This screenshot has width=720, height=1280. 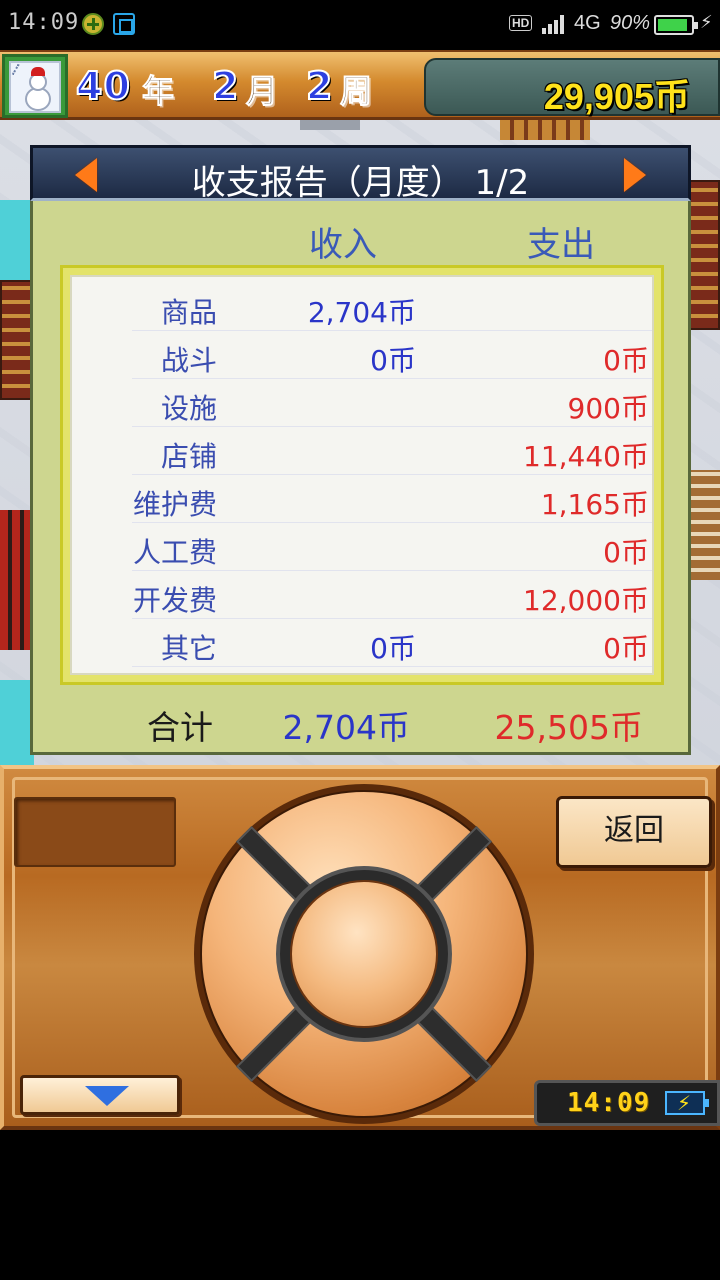 What do you see at coordinates (188, 648) in the screenshot?
I see `row-label: 其它` at bounding box center [188, 648].